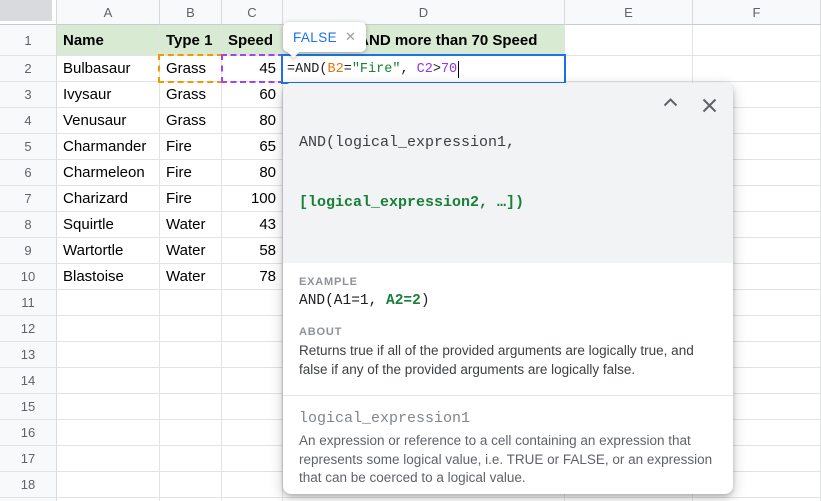 The image size is (821, 501). What do you see at coordinates (191, 277) in the screenshot?
I see `cell-B10: Water` at bounding box center [191, 277].